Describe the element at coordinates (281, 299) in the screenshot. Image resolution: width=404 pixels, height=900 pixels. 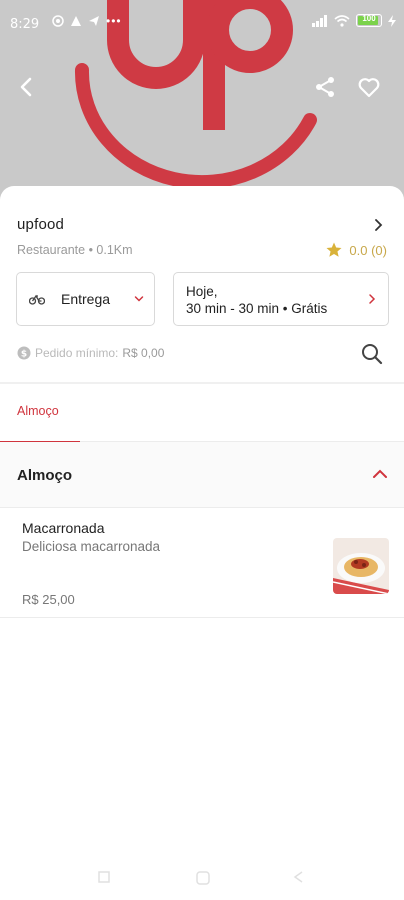
I see `schedule-select: Hoje, 30 min - 30 min • Grátis` at that location.